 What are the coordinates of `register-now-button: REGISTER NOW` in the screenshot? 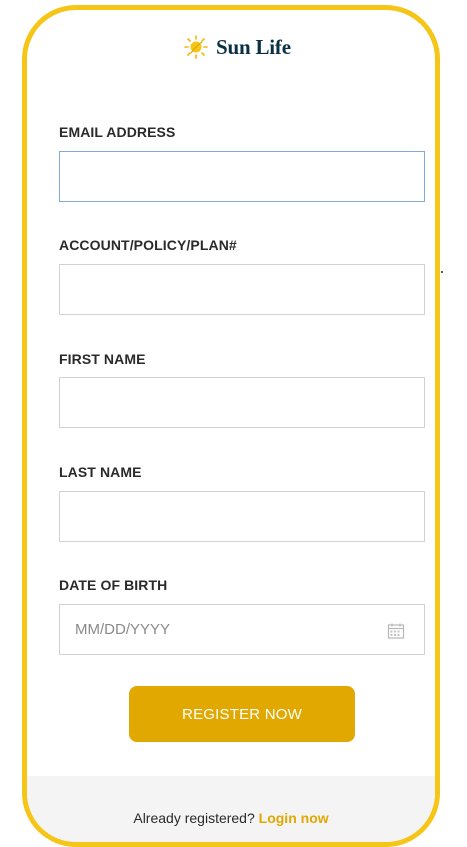 It's located at (242, 714).